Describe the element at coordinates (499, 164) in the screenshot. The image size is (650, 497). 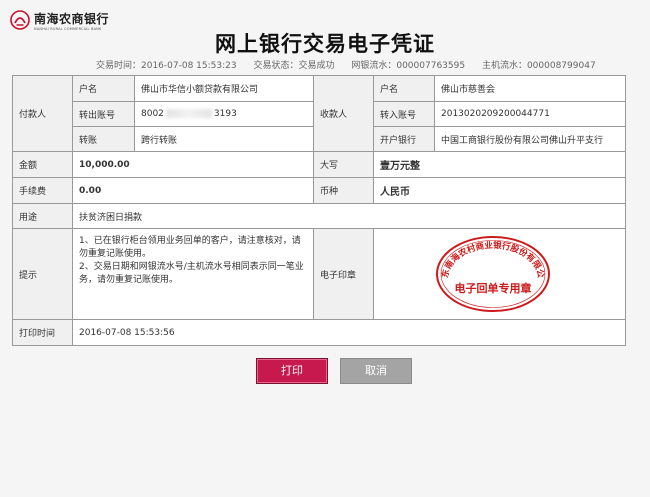
I see `amount-upper-value: 壹万元整` at that location.